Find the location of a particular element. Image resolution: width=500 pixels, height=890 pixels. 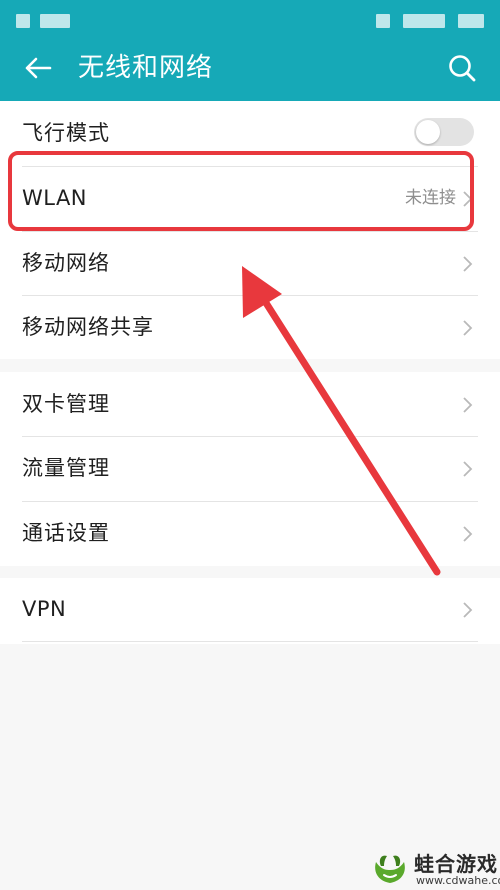

network-block-icon is located at coordinates (424, 21).